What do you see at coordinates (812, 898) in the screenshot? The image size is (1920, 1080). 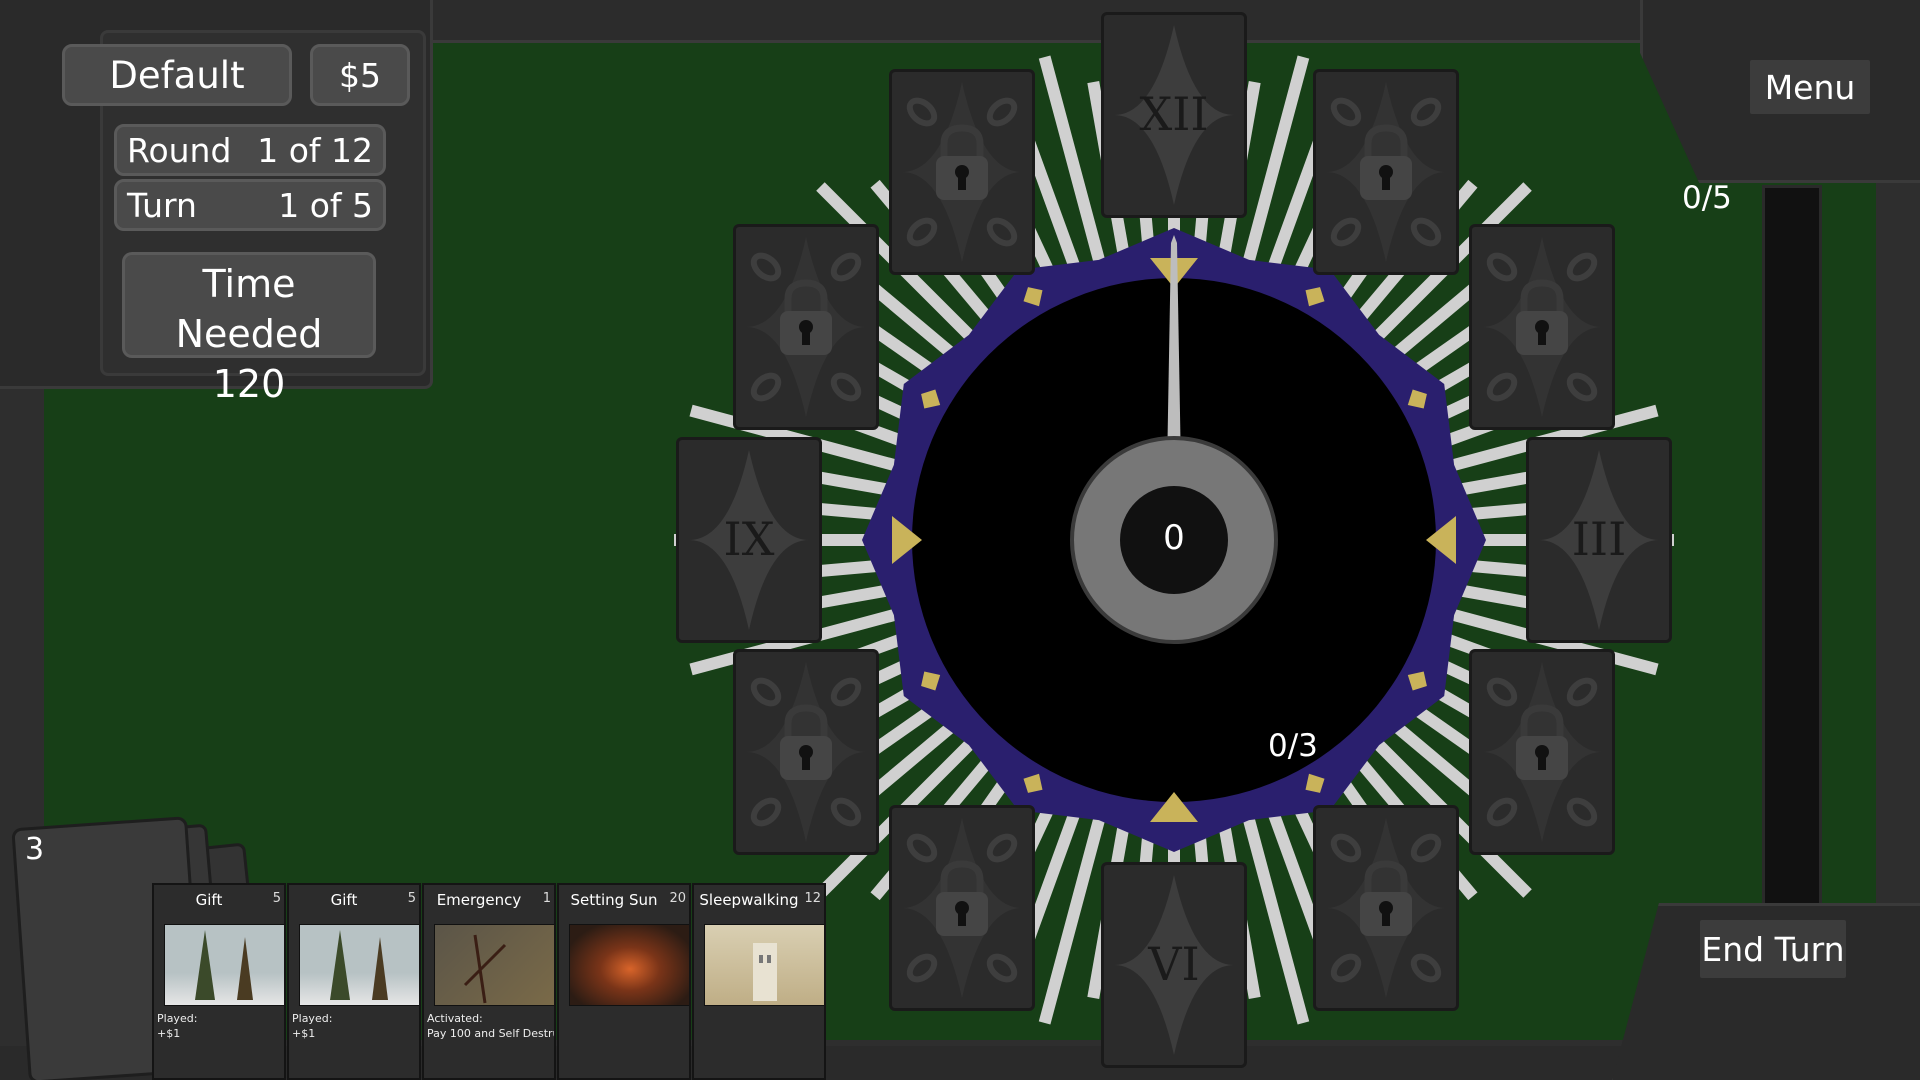 I see `card-cost: 12` at bounding box center [812, 898].